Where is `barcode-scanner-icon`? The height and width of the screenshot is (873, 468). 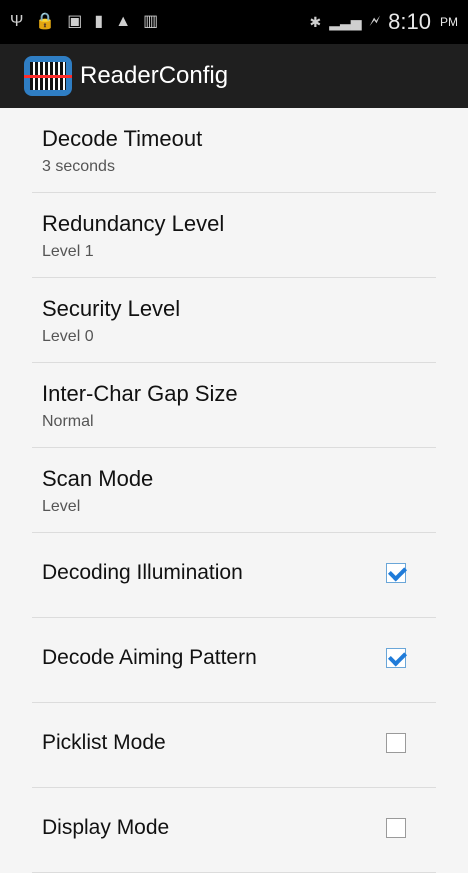
barcode-scanner-icon is located at coordinates (48, 76).